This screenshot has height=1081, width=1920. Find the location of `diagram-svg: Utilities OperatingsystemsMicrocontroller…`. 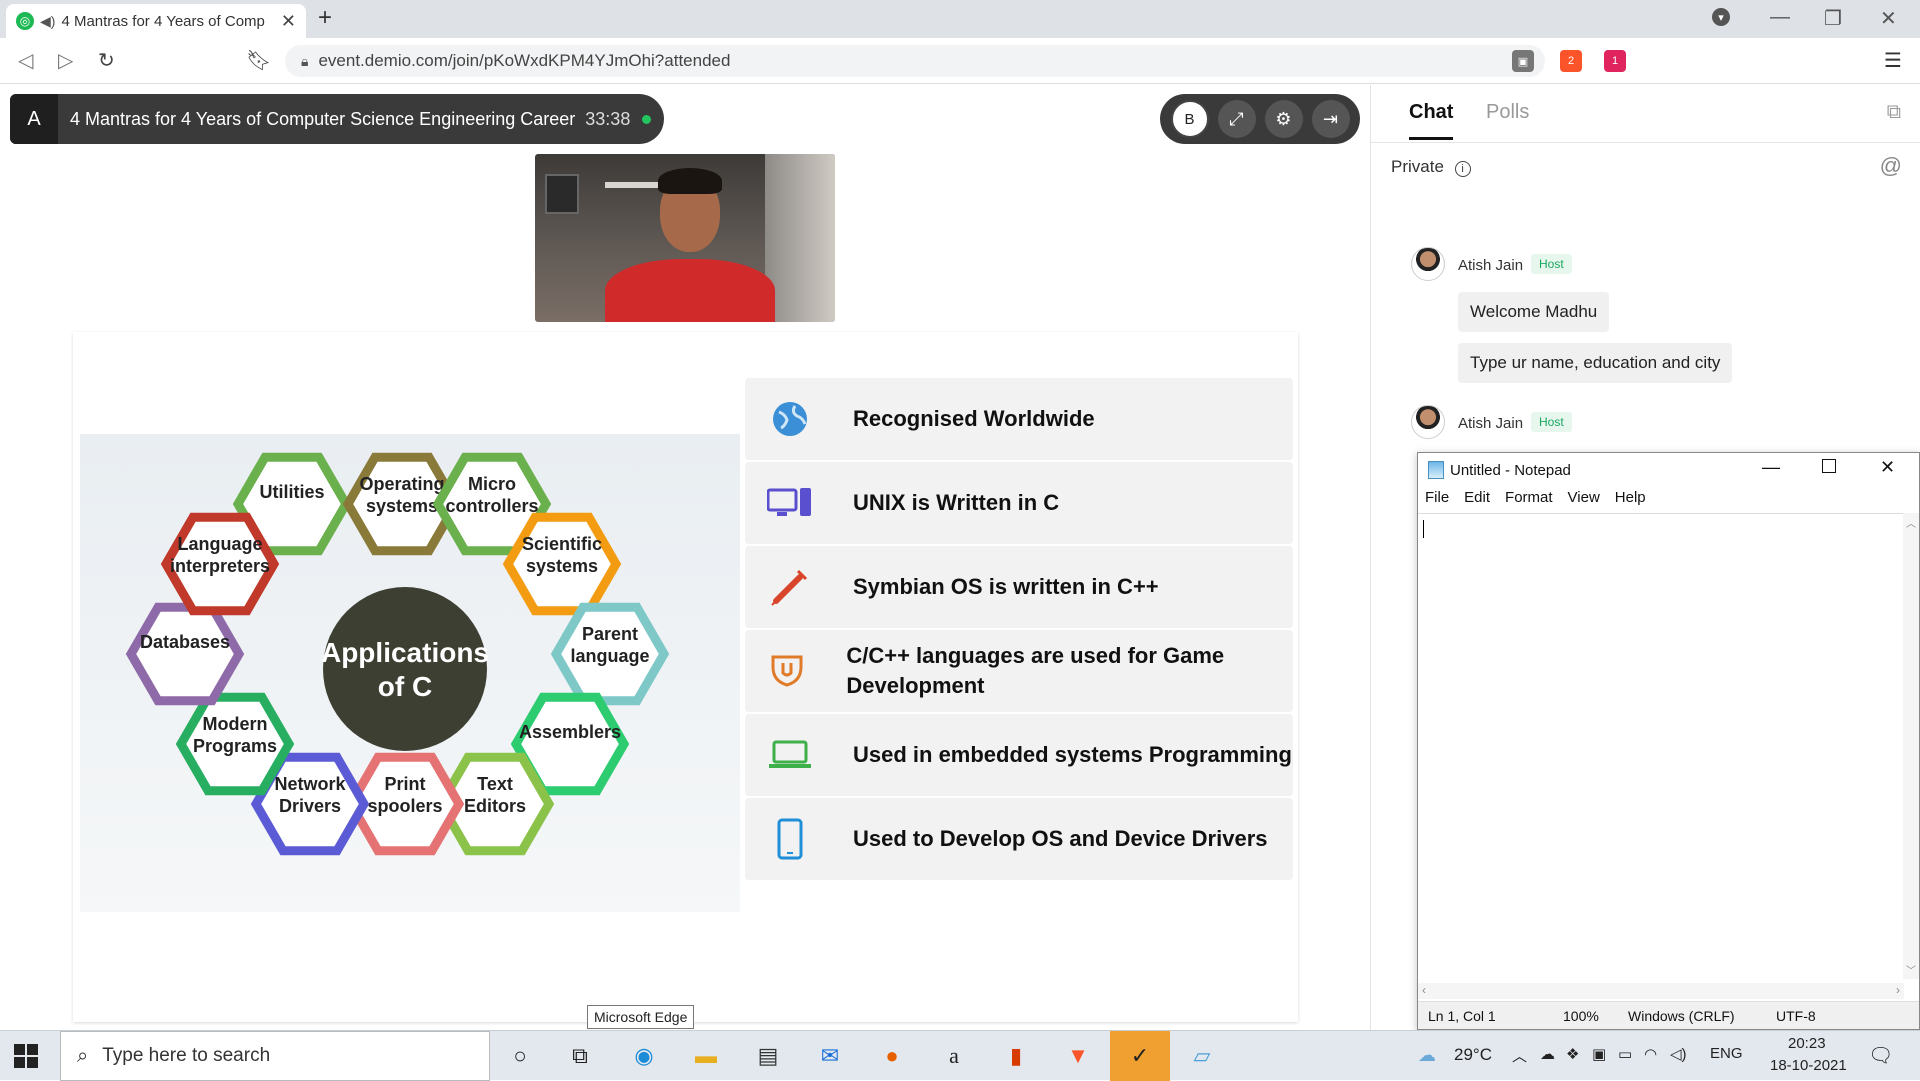

diagram-svg: Utilities OperatingsystemsMicrocontroller… is located at coordinates (397, 654).